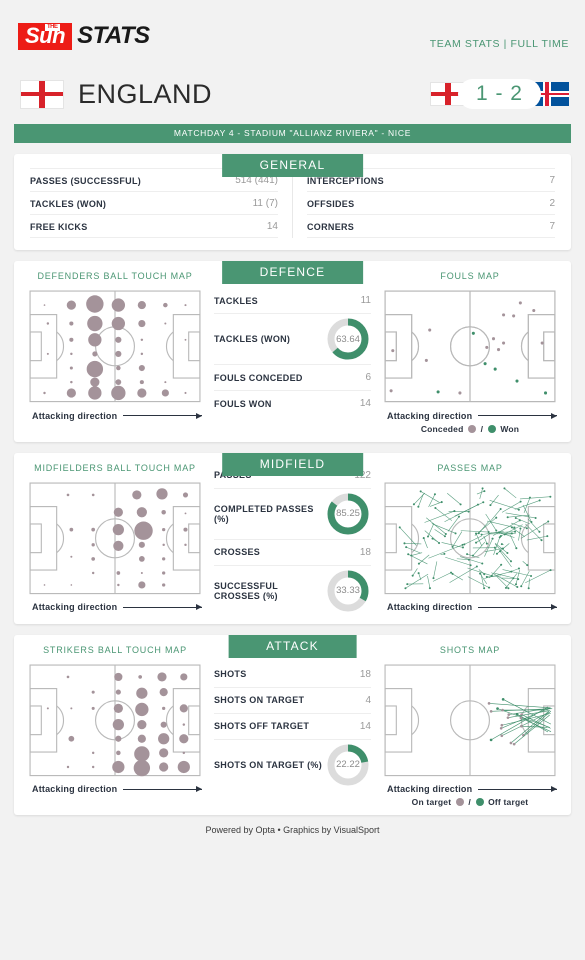 The image size is (585, 960). I want to click on stat-label: SHOTS OFF TARGET, so click(262, 726).